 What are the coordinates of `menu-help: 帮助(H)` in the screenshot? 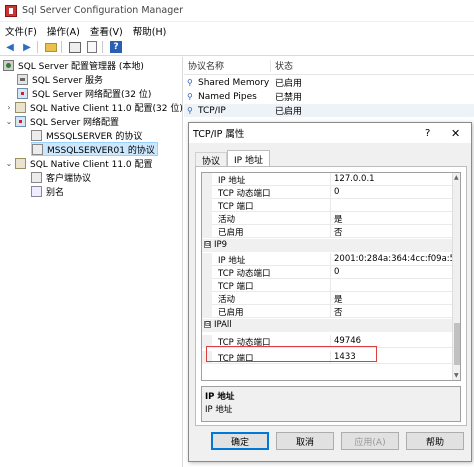 It's located at (150, 31).